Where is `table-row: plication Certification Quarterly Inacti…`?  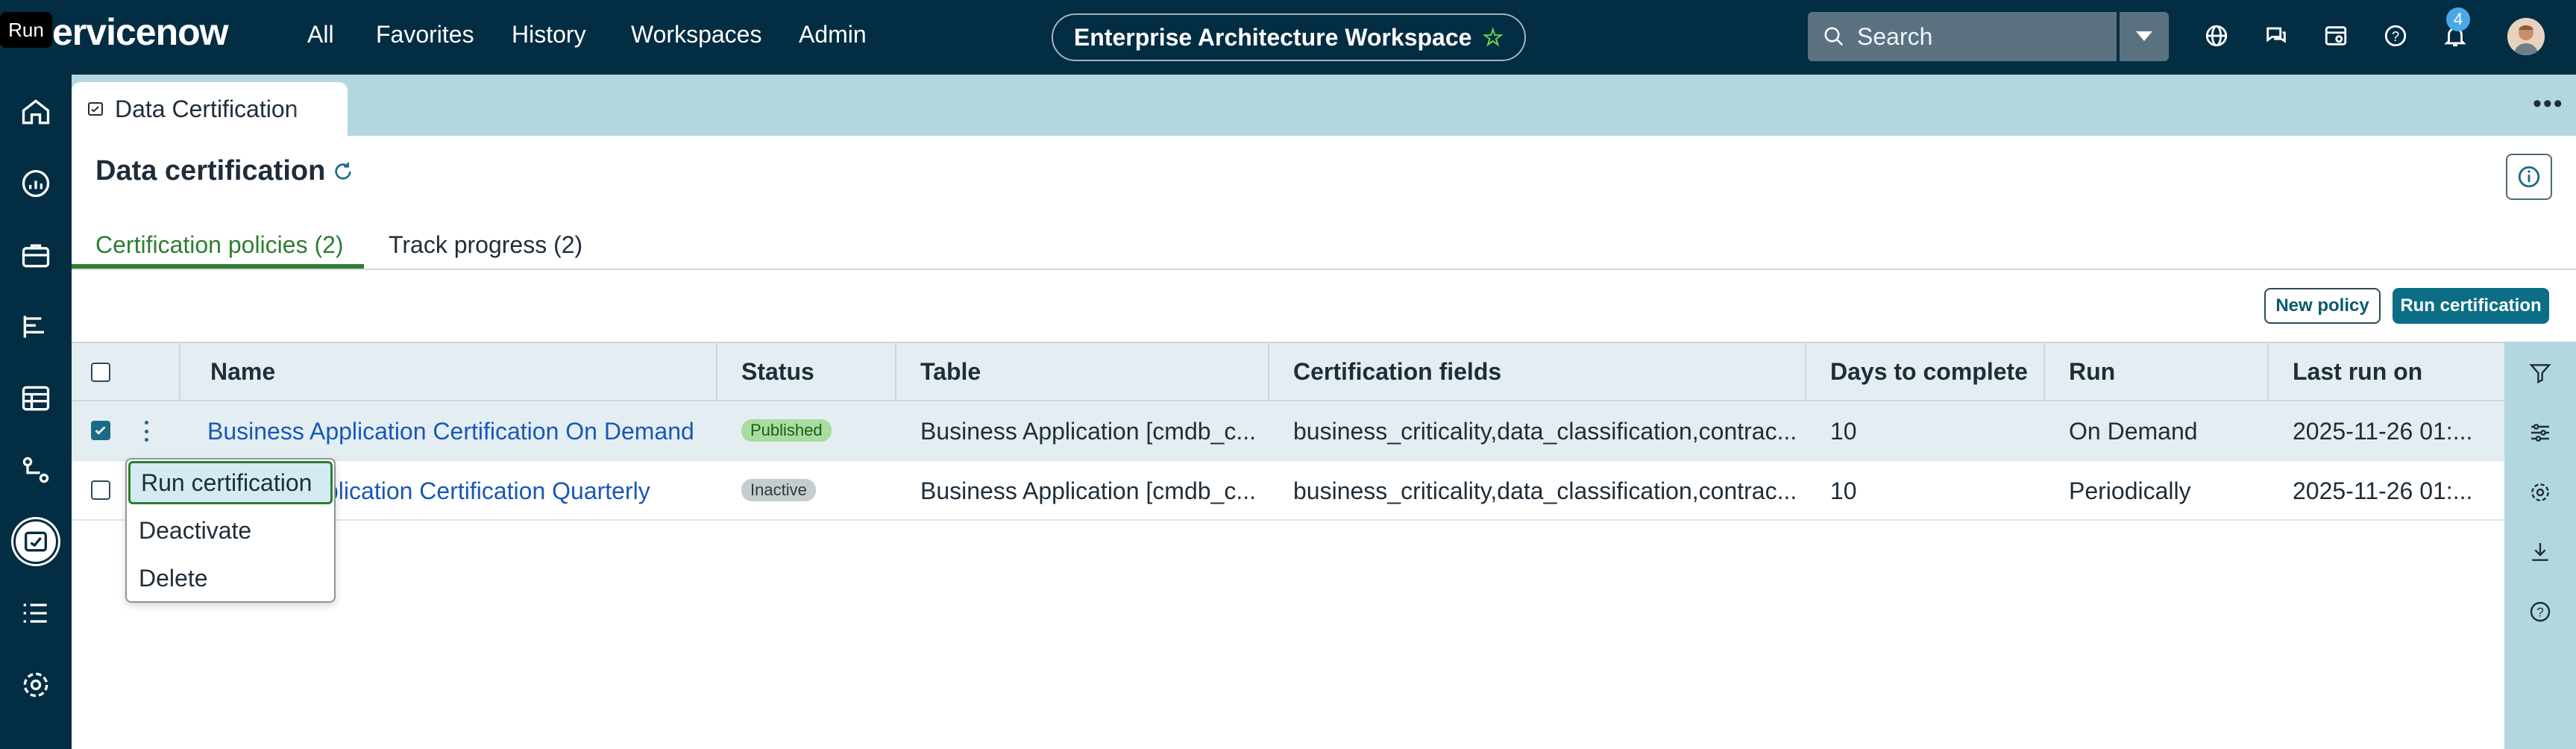 table-row: plication Certification Quarterly Inacti… is located at coordinates (1288, 491).